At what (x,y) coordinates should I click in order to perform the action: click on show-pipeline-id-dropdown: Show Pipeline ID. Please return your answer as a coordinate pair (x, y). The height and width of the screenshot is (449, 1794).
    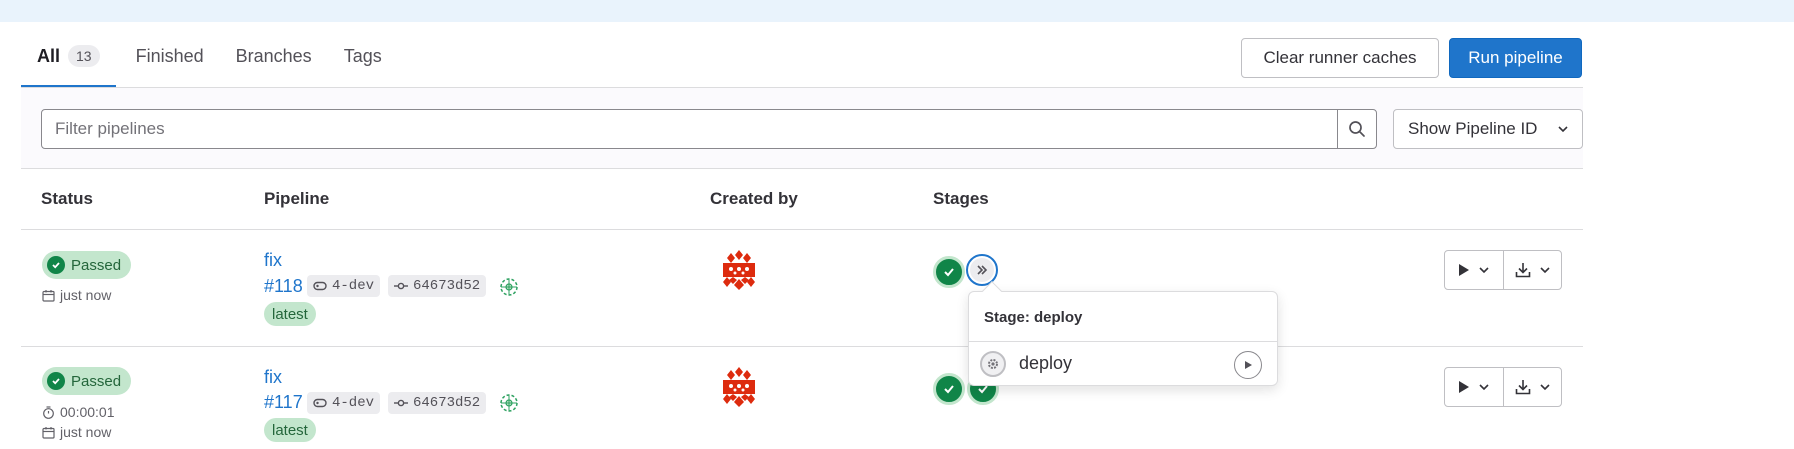
    Looking at the image, I should click on (1488, 129).